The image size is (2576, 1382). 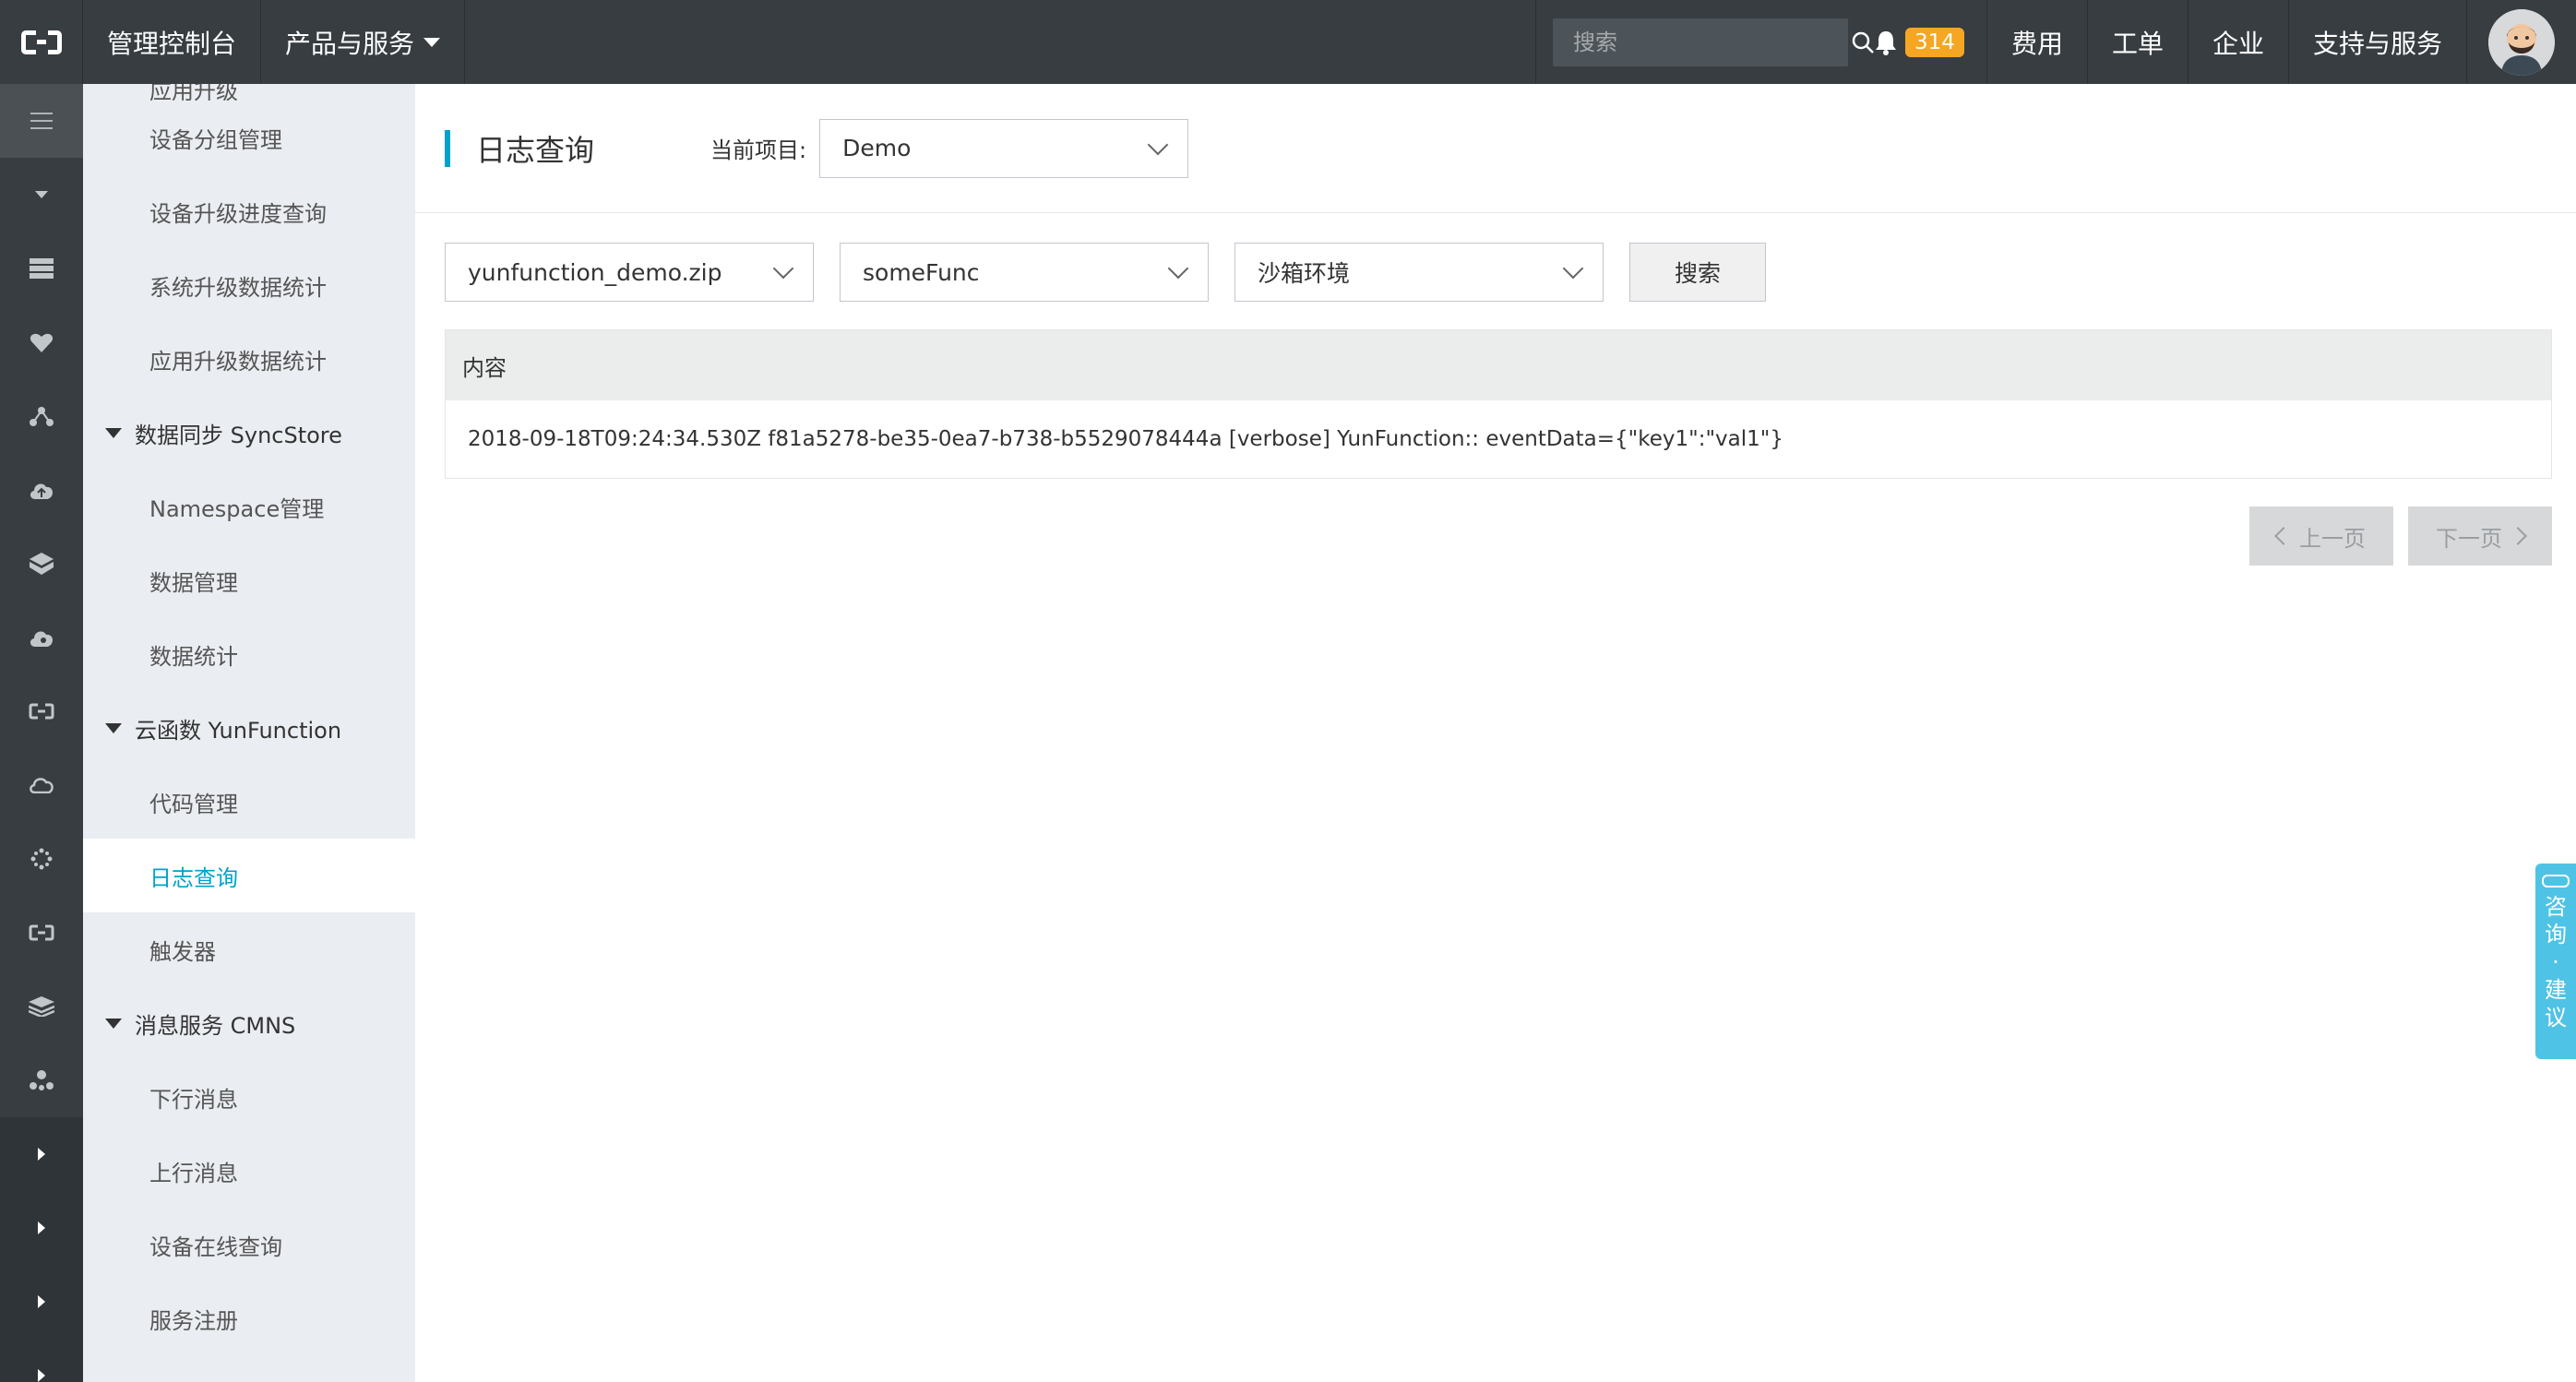 What do you see at coordinates (41, 1006) in the screenshot?
I see `layers-icon` at bounding box center [41, 1006].